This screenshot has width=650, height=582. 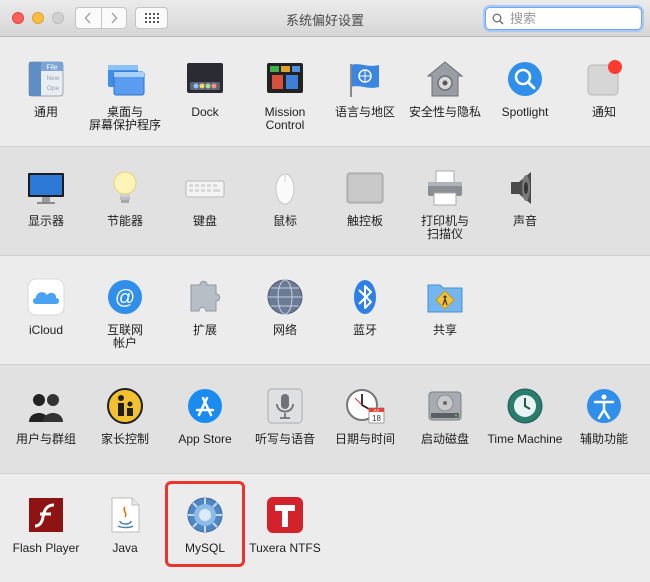 What do you see at coordinates (46, 188) in the screenshot?
I see `displays-icon` at bounding box center [46, 188].